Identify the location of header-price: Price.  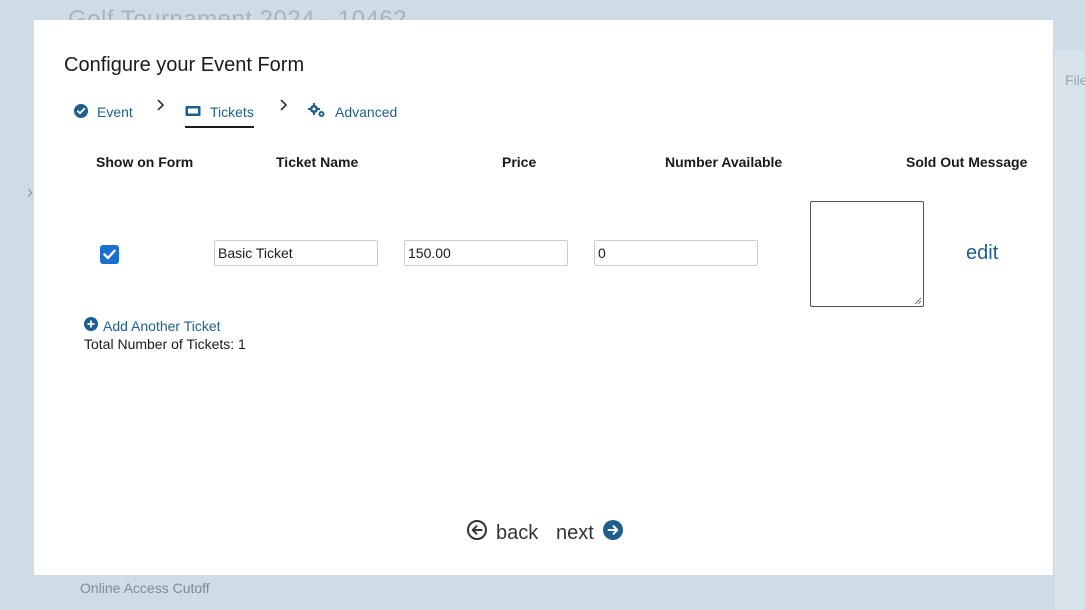
(519, 162).